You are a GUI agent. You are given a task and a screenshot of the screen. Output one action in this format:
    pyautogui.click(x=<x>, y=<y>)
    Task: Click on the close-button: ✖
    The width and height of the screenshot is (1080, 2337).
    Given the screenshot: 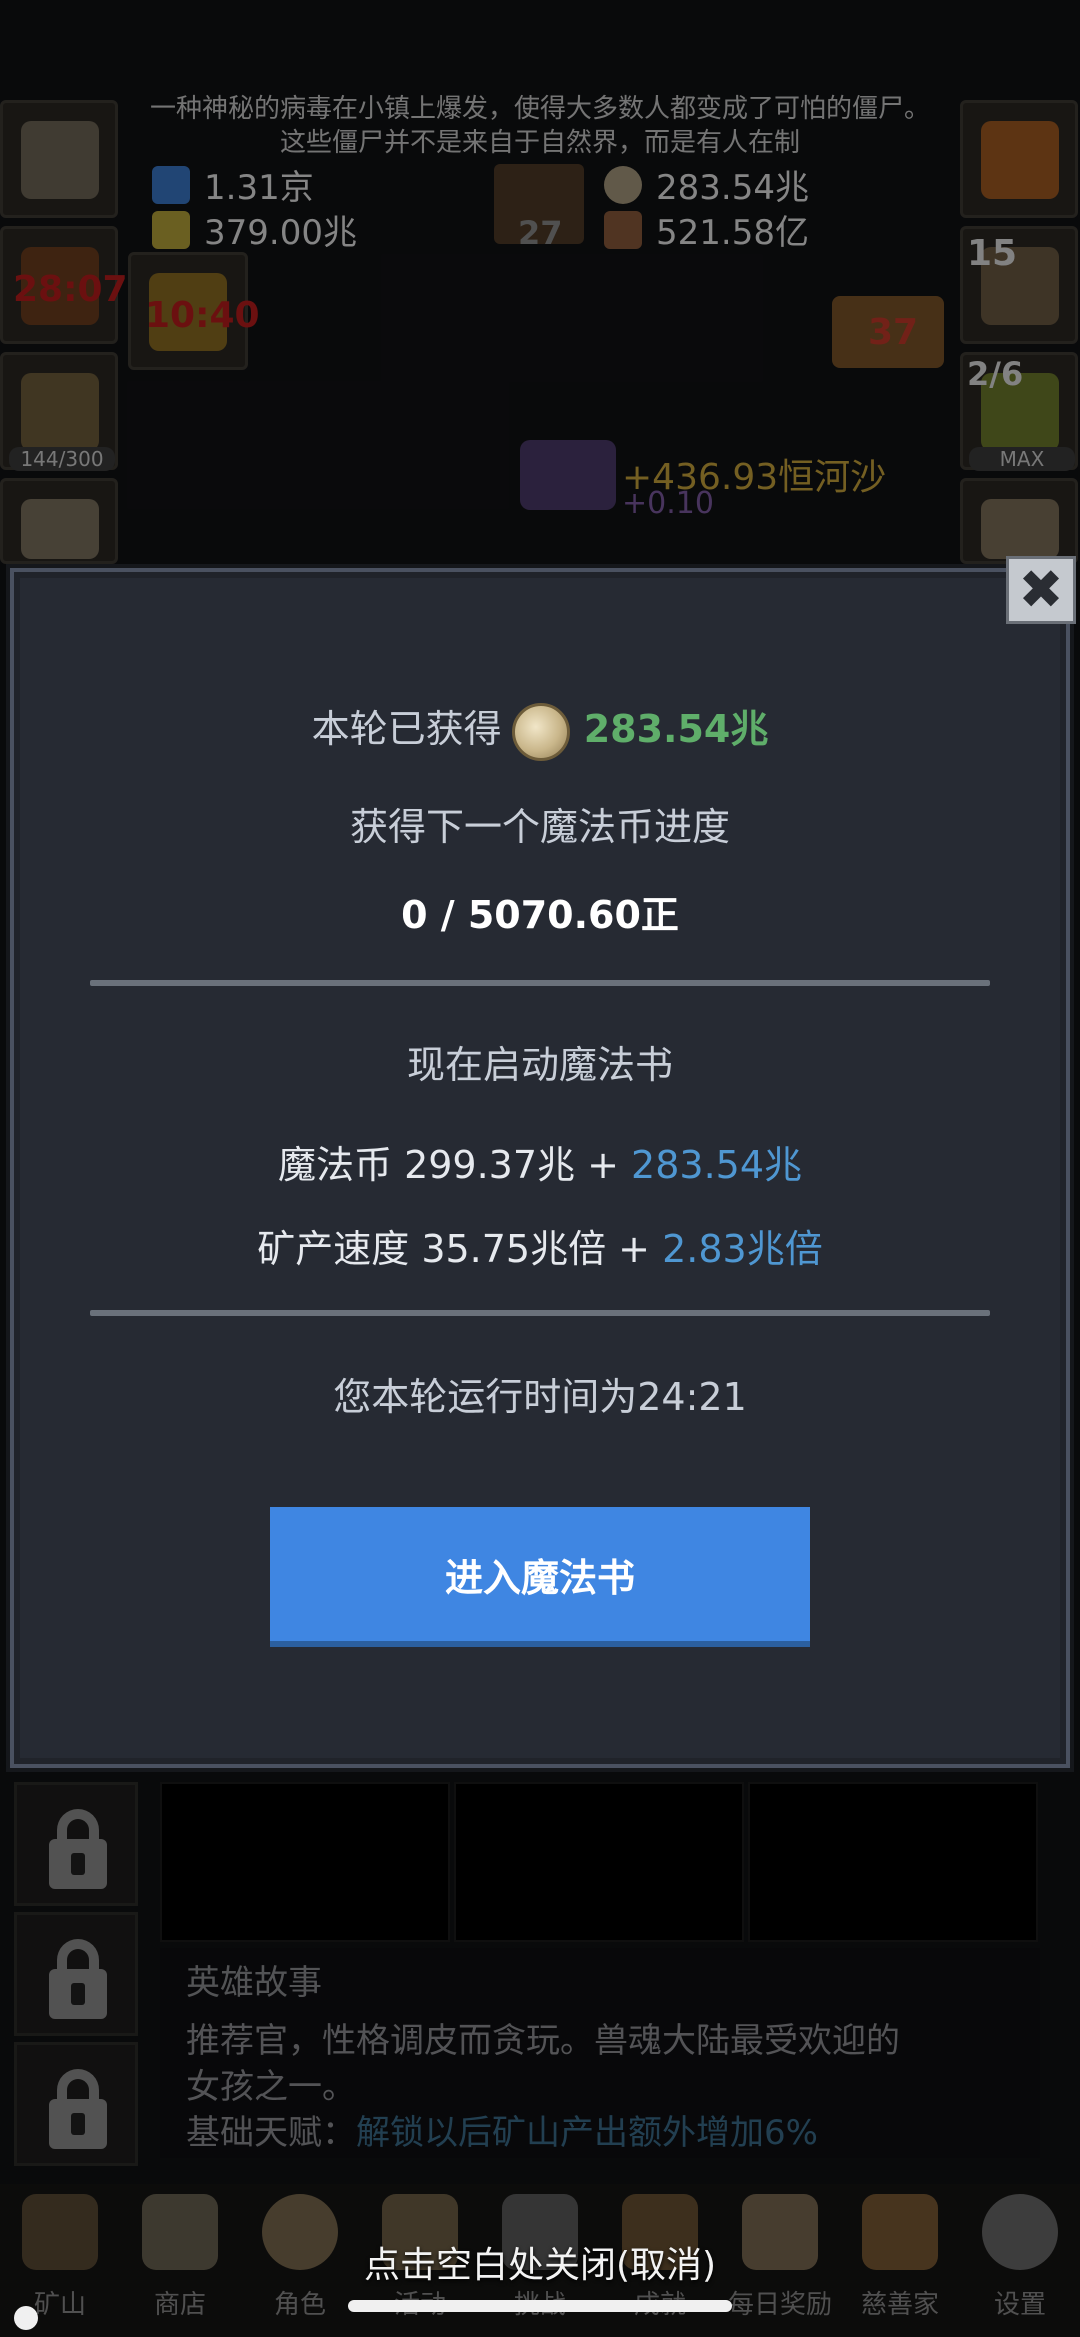 What is the action you would take?
    pyautogui.click(x=1041, y=590)
    